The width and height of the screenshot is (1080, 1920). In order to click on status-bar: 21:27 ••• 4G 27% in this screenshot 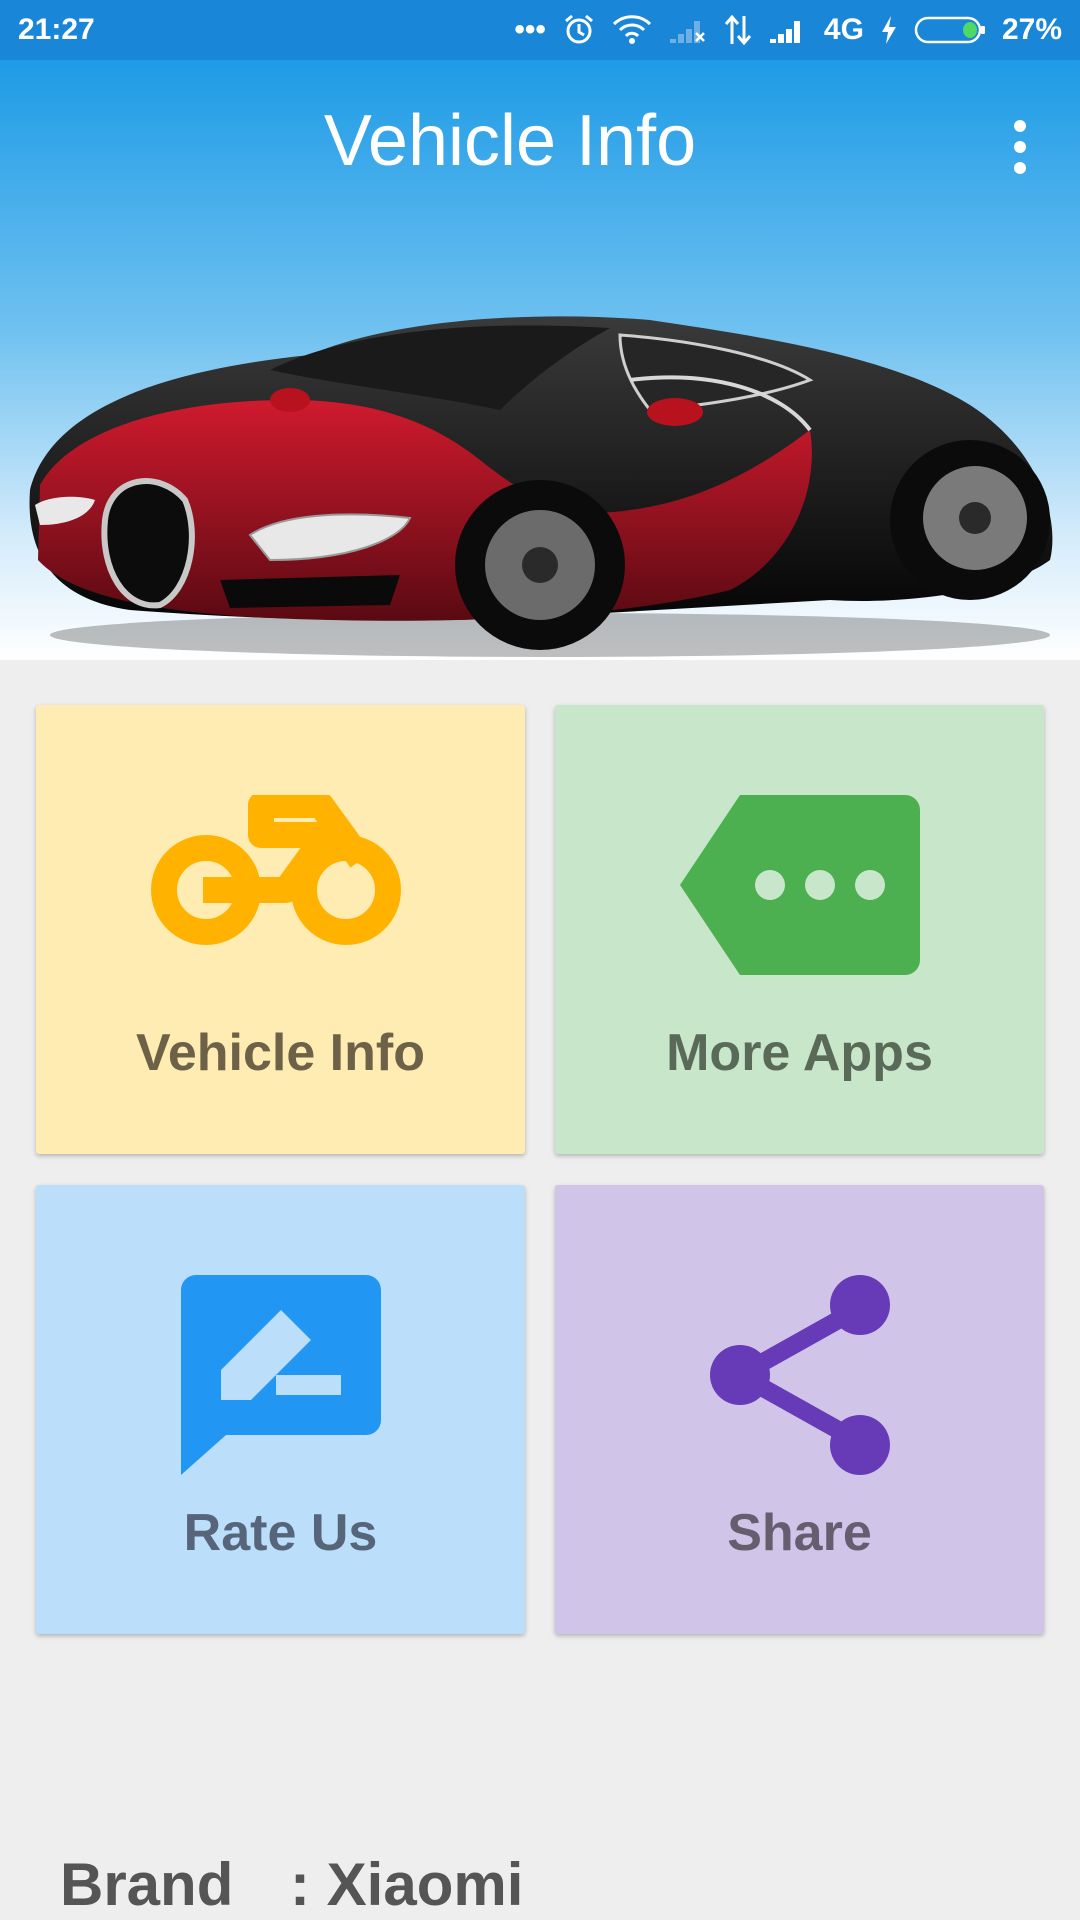, I will do `click(540, 30)`.